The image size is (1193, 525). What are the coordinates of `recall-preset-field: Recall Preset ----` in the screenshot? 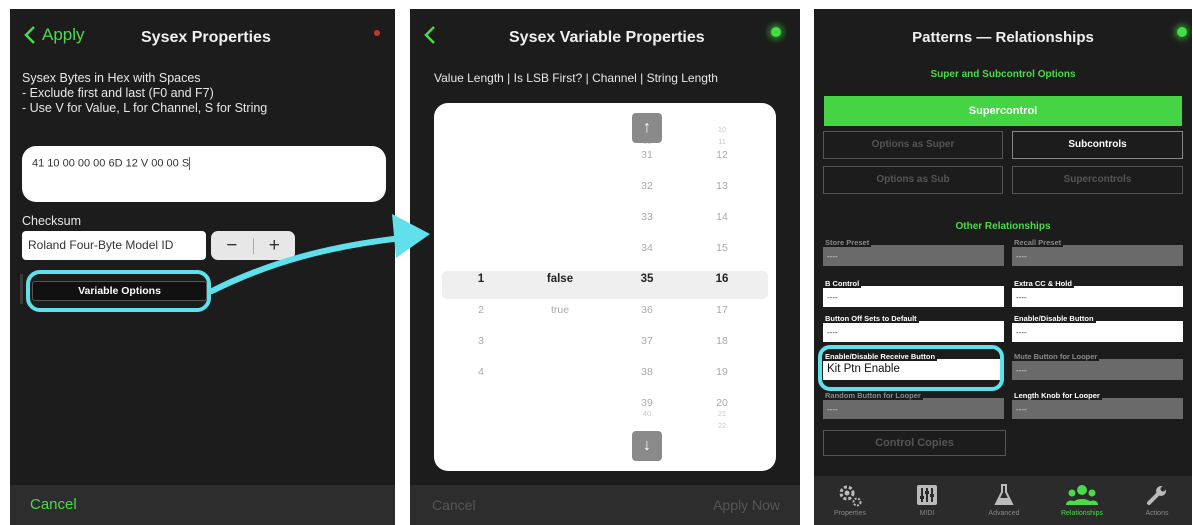 It's located at (1097, 252).